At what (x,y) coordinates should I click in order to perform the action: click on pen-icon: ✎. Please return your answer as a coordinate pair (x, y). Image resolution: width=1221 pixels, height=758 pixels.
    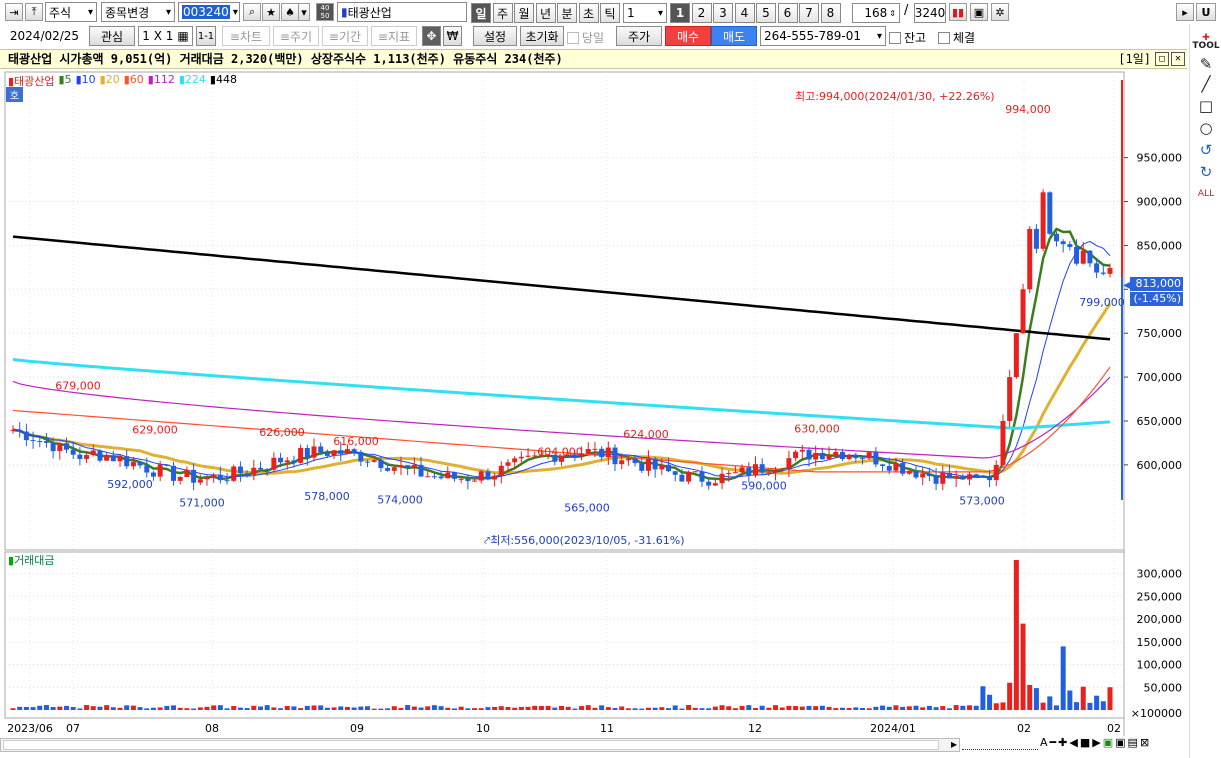
    Looking at the image, I should click on (1206, 64).